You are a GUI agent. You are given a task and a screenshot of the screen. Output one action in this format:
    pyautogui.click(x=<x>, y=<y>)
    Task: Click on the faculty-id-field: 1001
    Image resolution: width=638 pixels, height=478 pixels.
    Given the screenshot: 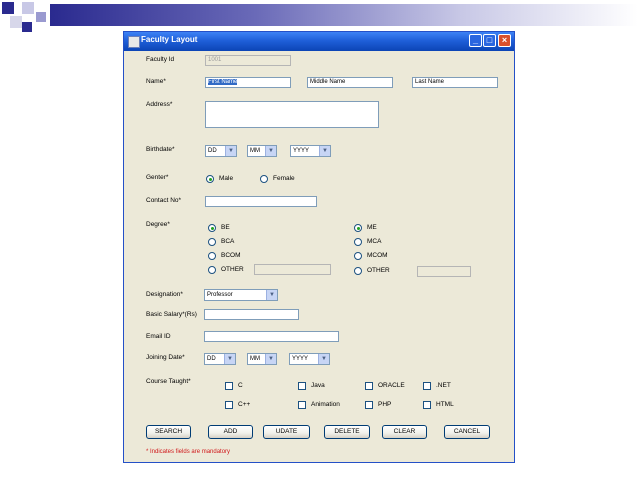 What is the action you would take?
    pyautogui.click(x=248, y=60)
    